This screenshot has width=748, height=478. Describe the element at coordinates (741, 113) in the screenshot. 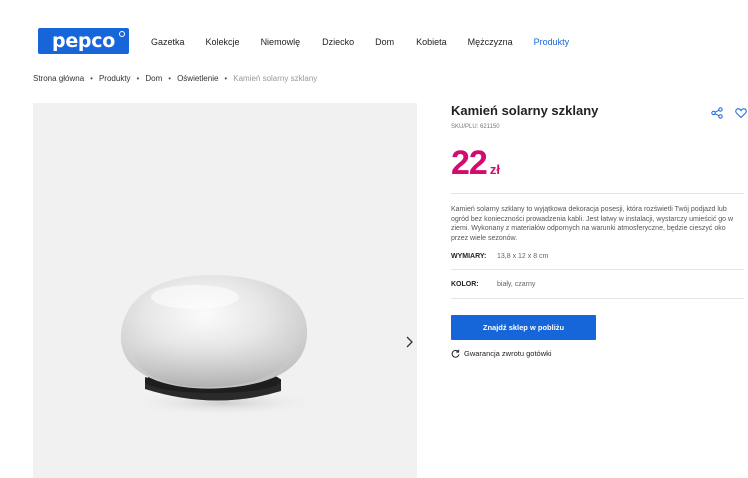

I see `heart-icon` at that location.